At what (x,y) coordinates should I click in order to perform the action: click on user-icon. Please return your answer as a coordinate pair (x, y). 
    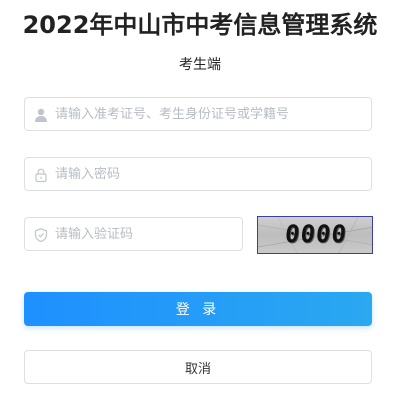
    Looking at the image, I should click on (41, 115).